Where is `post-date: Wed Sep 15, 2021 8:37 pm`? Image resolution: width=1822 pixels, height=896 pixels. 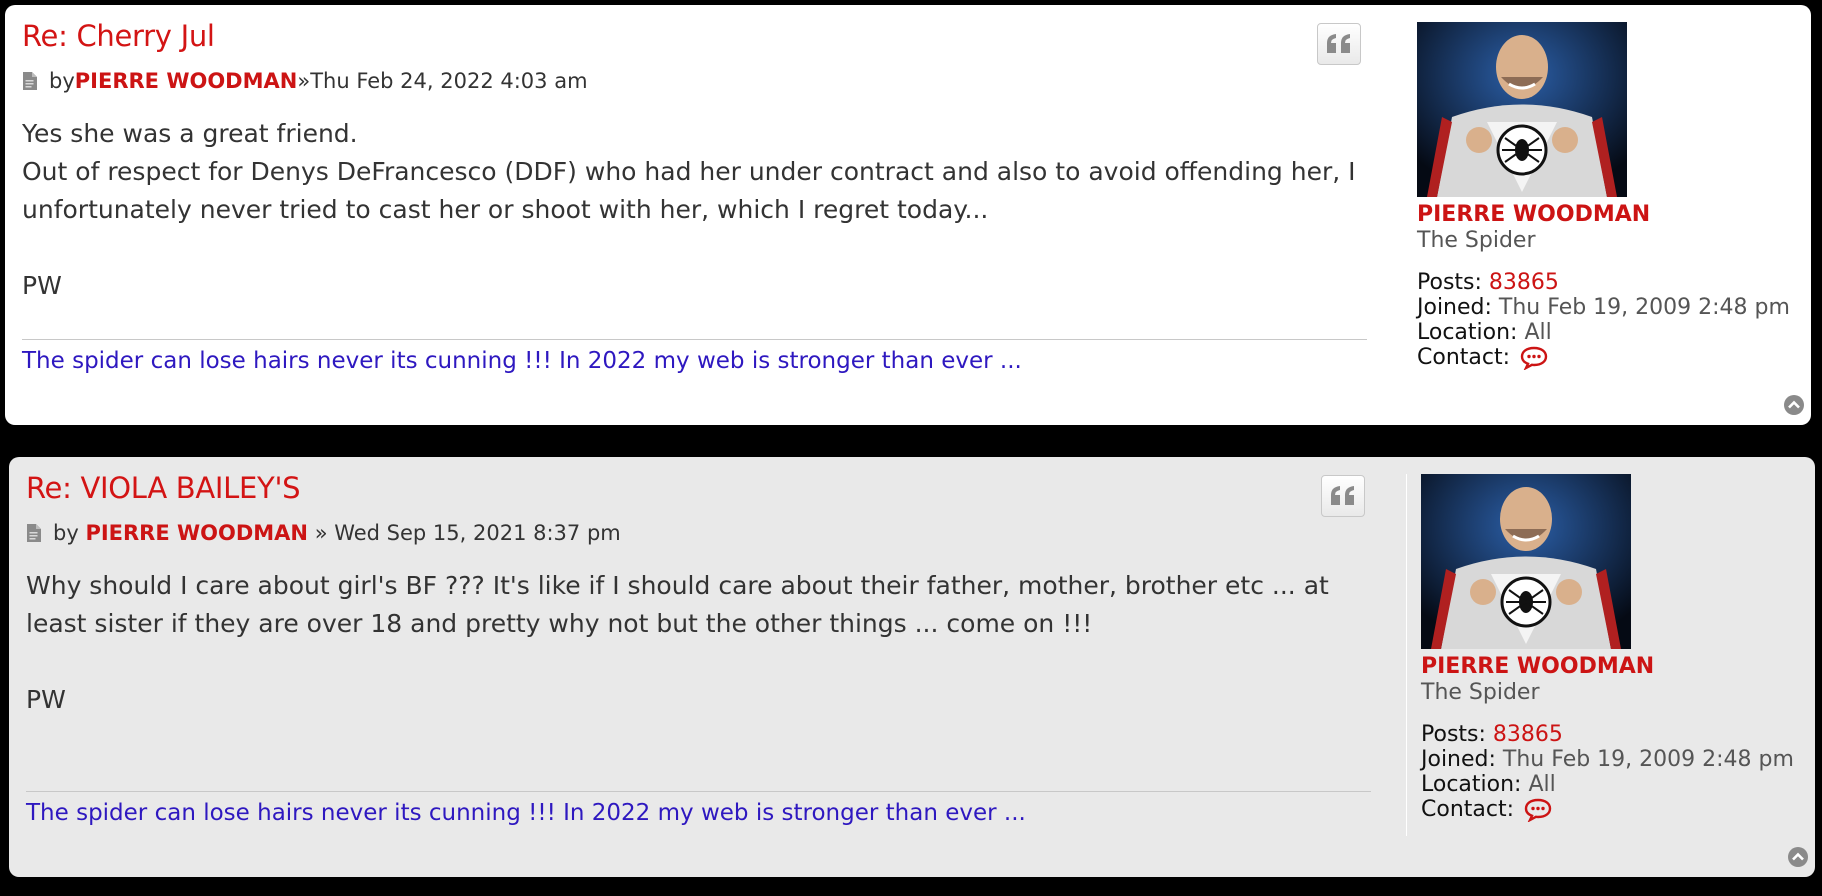
post-date: Wed Sep 15, 2021 8:37 pm is located at coordinates (477, 533).